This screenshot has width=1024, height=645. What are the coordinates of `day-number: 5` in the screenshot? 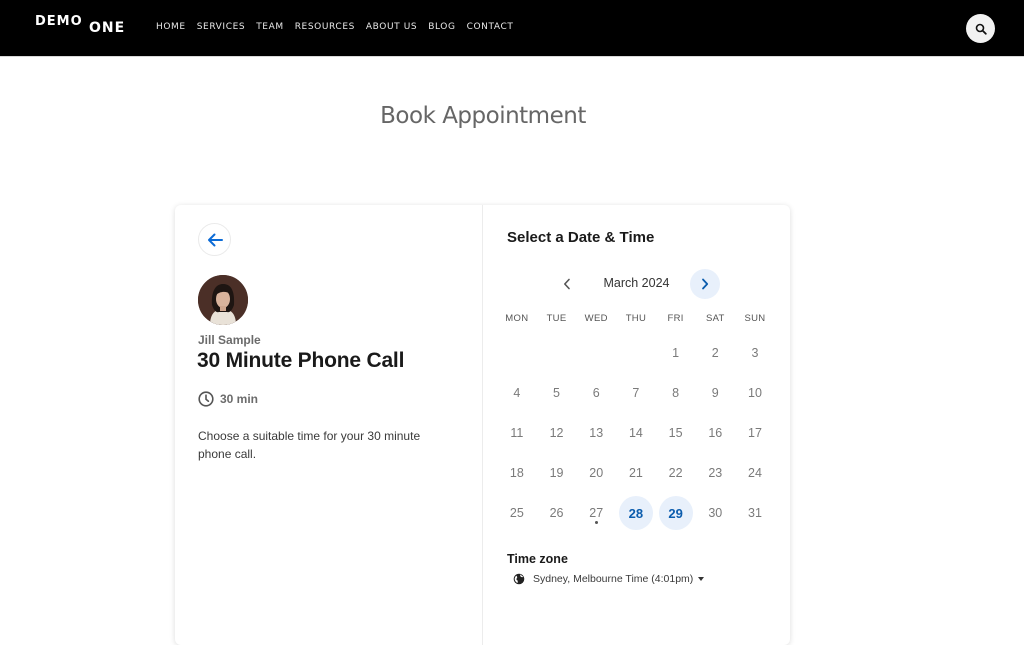 It's located at (556, 393).